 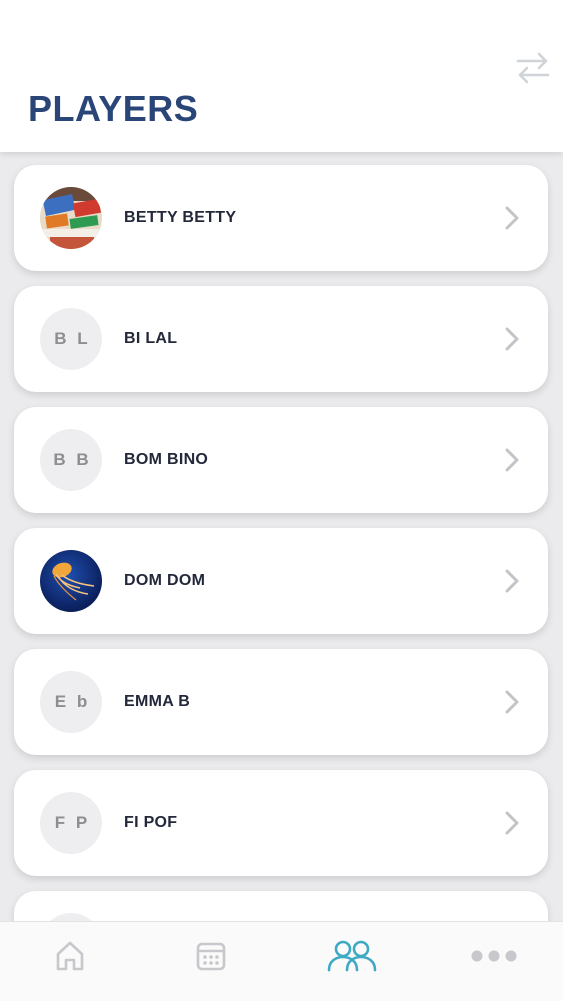 What do you see at coordinates (165, 580) in the screenshot?
I see `player-name: DOM DOM` at bounding box center [165, 580].